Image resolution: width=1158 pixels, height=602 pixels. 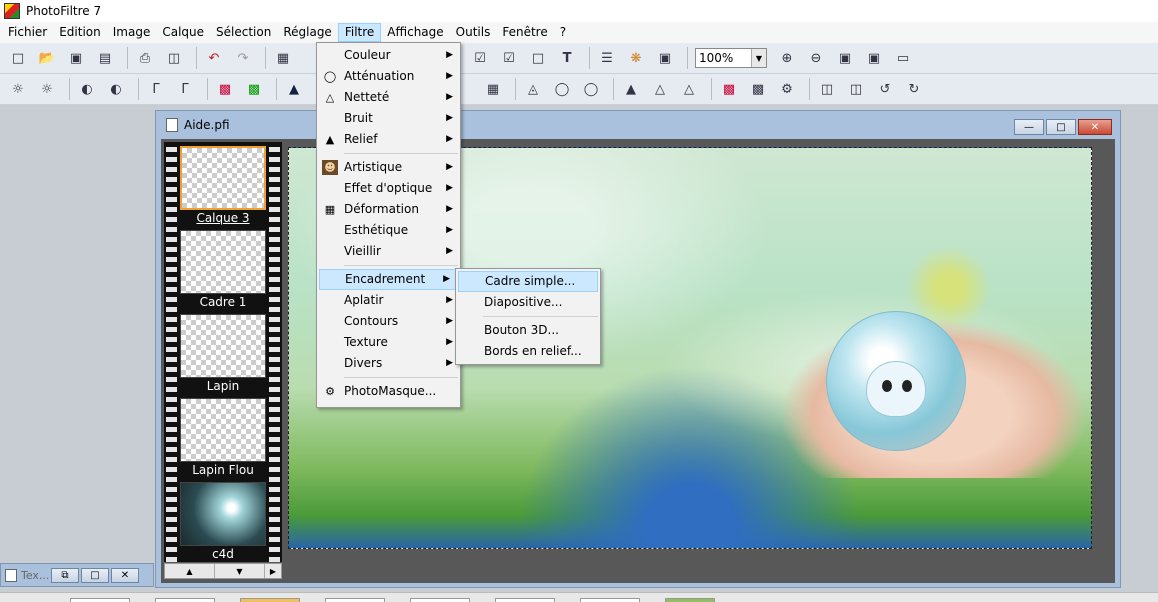 I want to click on text-icon: T, so click(x=567, y=58).